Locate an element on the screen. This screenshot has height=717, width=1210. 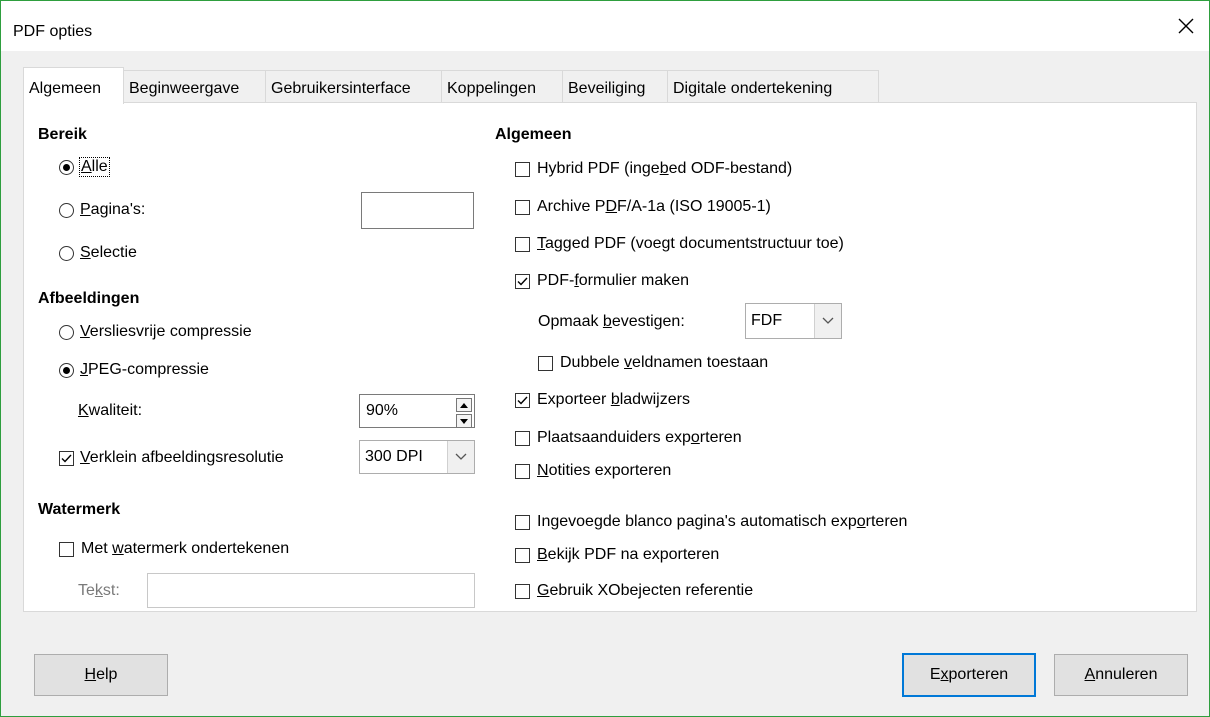
range-pages-label: Pagina's: is located at coordinates (113, 209).